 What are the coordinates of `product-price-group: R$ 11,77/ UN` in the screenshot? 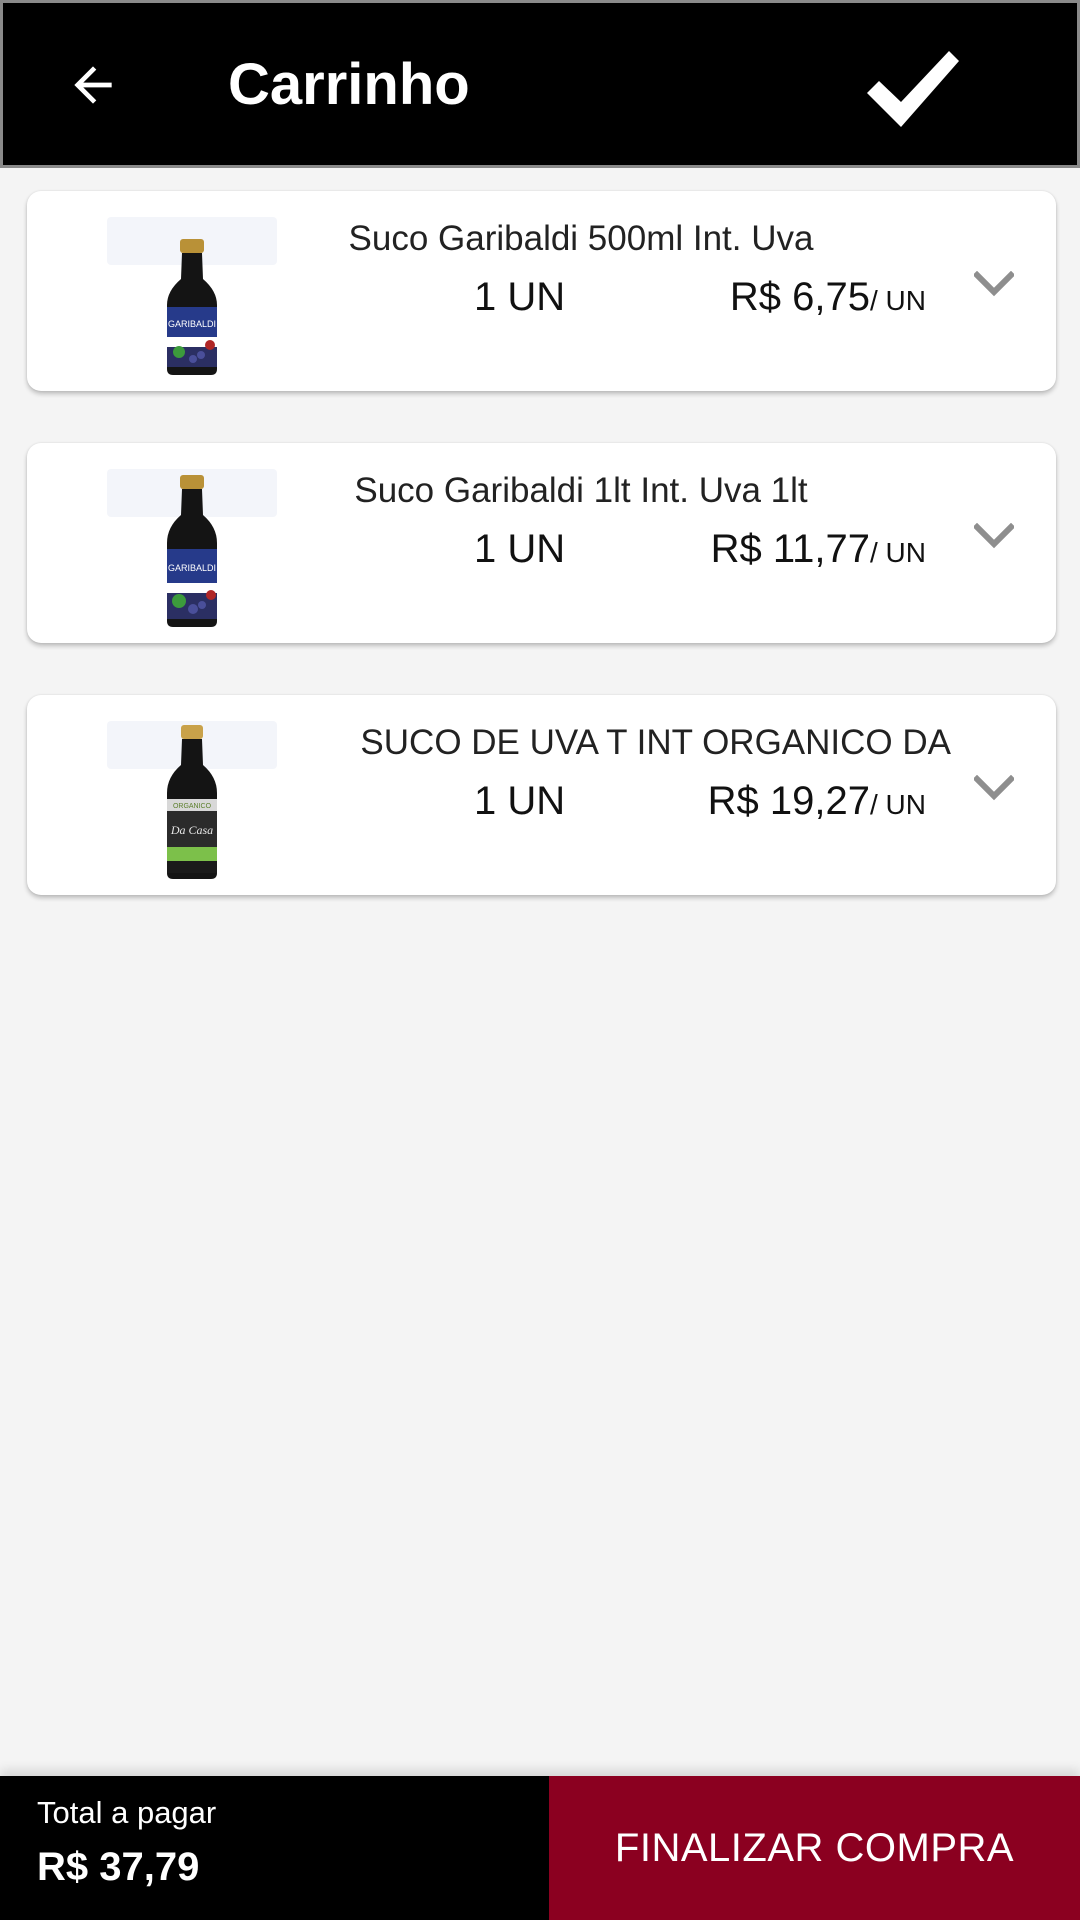 It's located at (818, 553).